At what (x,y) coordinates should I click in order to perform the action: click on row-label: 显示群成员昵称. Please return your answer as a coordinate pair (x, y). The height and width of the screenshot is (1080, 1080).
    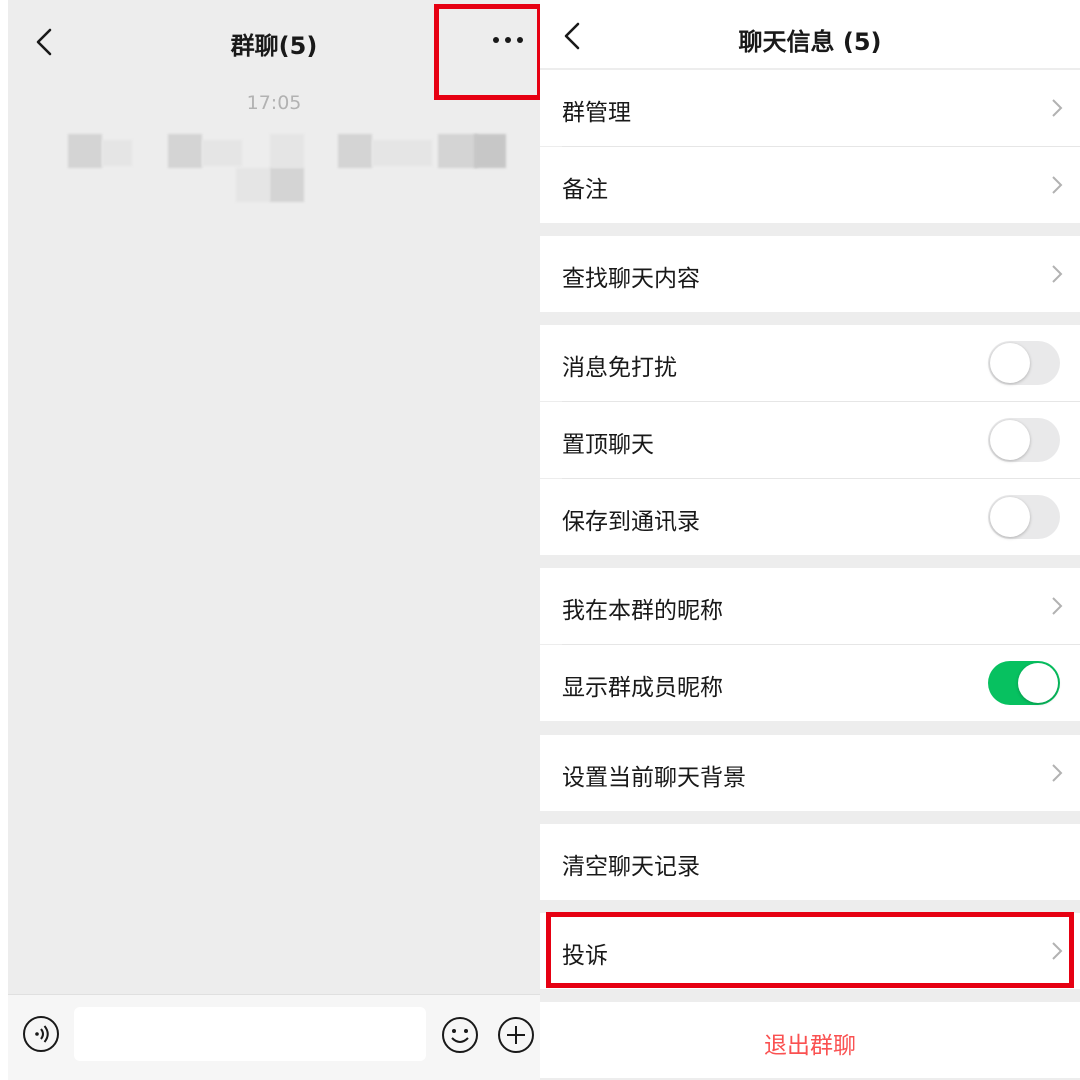
    Looking at the image, I should click on (642, 688).